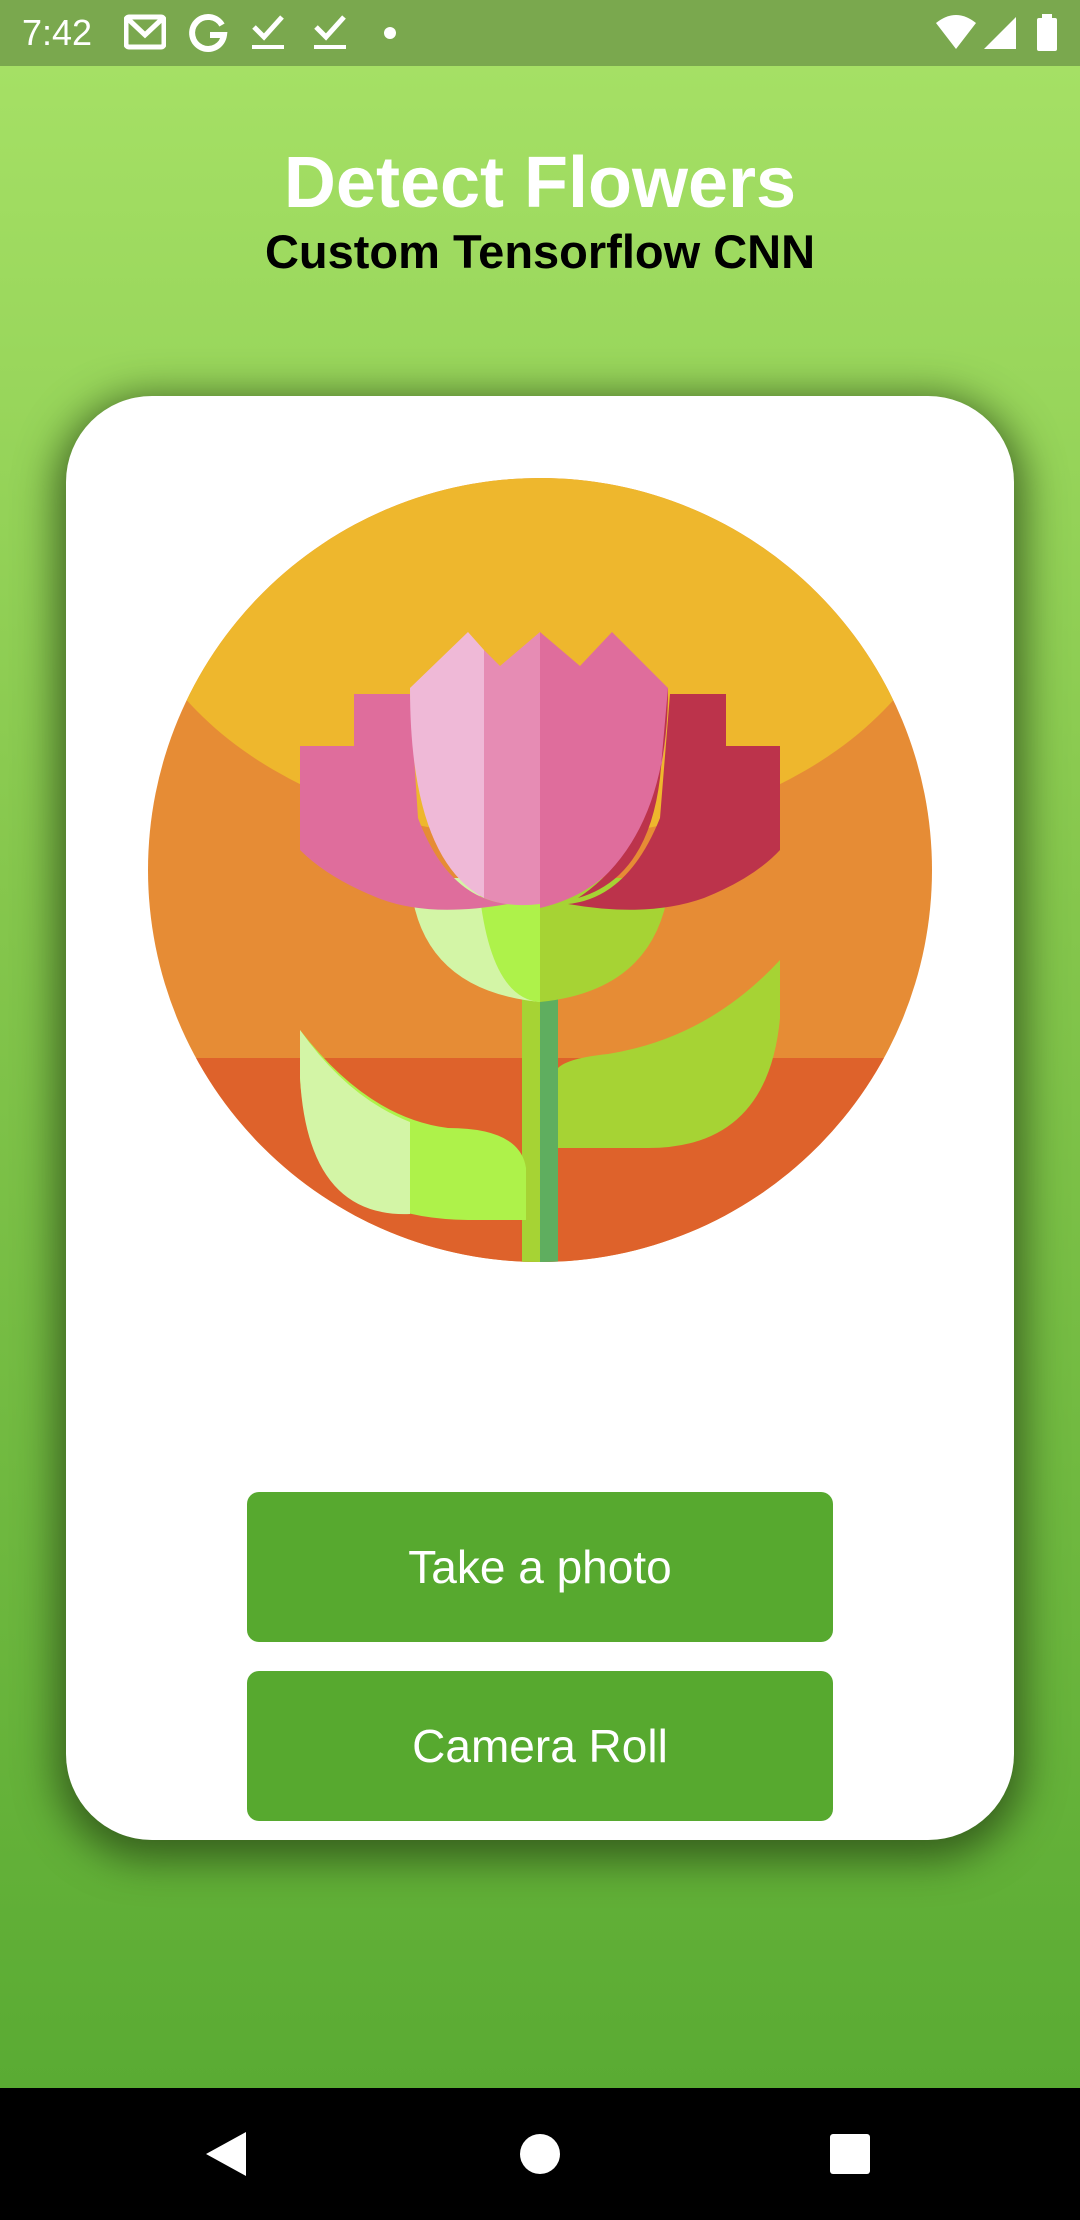 The image size is (1080, 2220). I want to click on page-title: Detect Flowers, so click(540, 183).